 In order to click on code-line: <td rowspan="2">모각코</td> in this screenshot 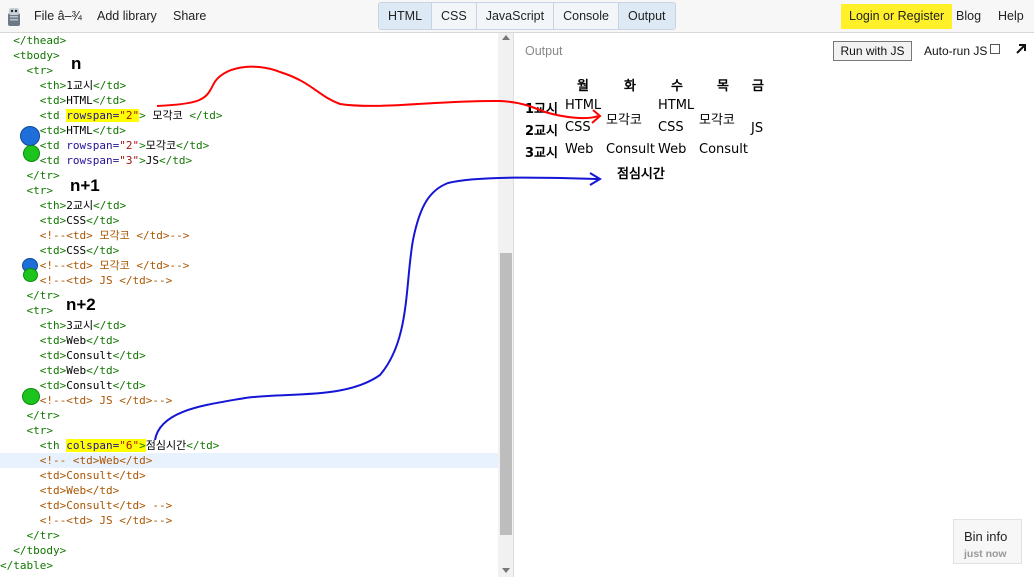, I will do `click(249, 145)`.